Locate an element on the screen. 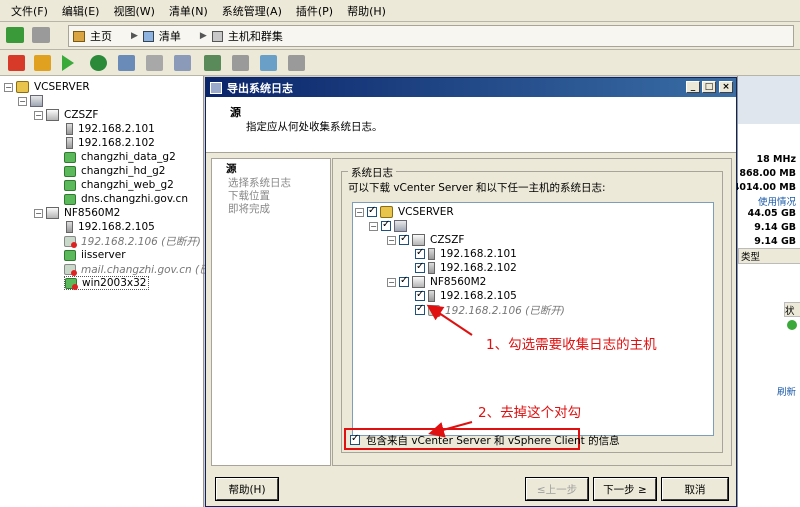 This screenshot has height=507, width=800. arrow-to-hosts is located at coordinates (449, 320).